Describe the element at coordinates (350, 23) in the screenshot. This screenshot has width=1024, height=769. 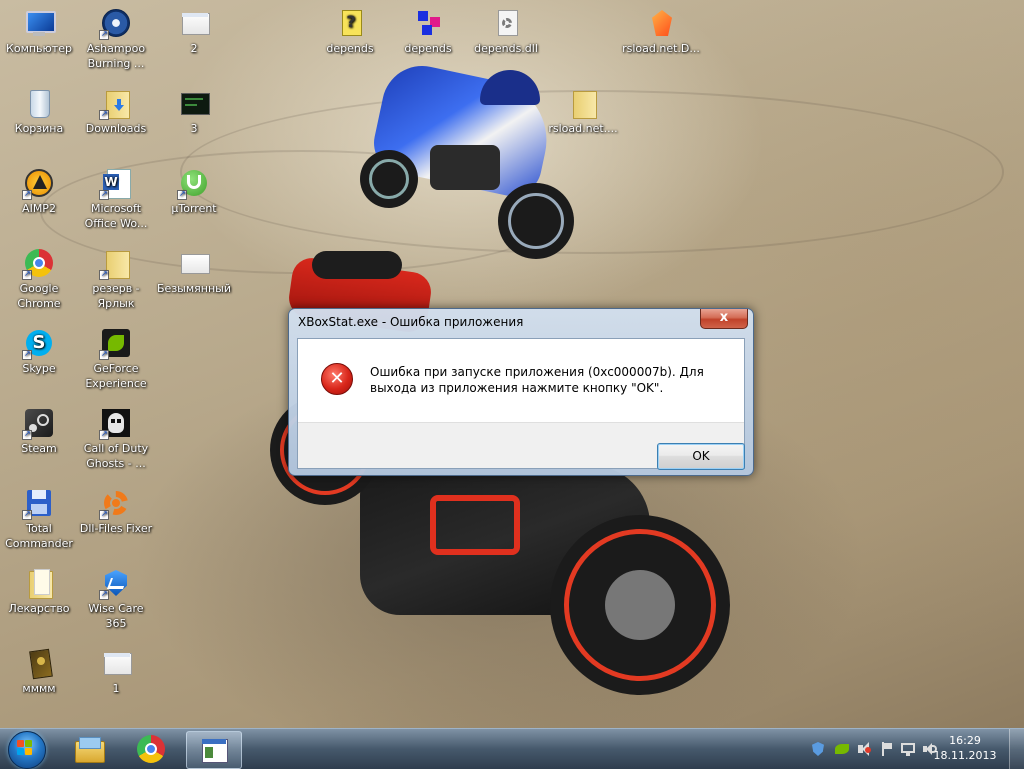
I see `depends-help-icon: ?` at that location.